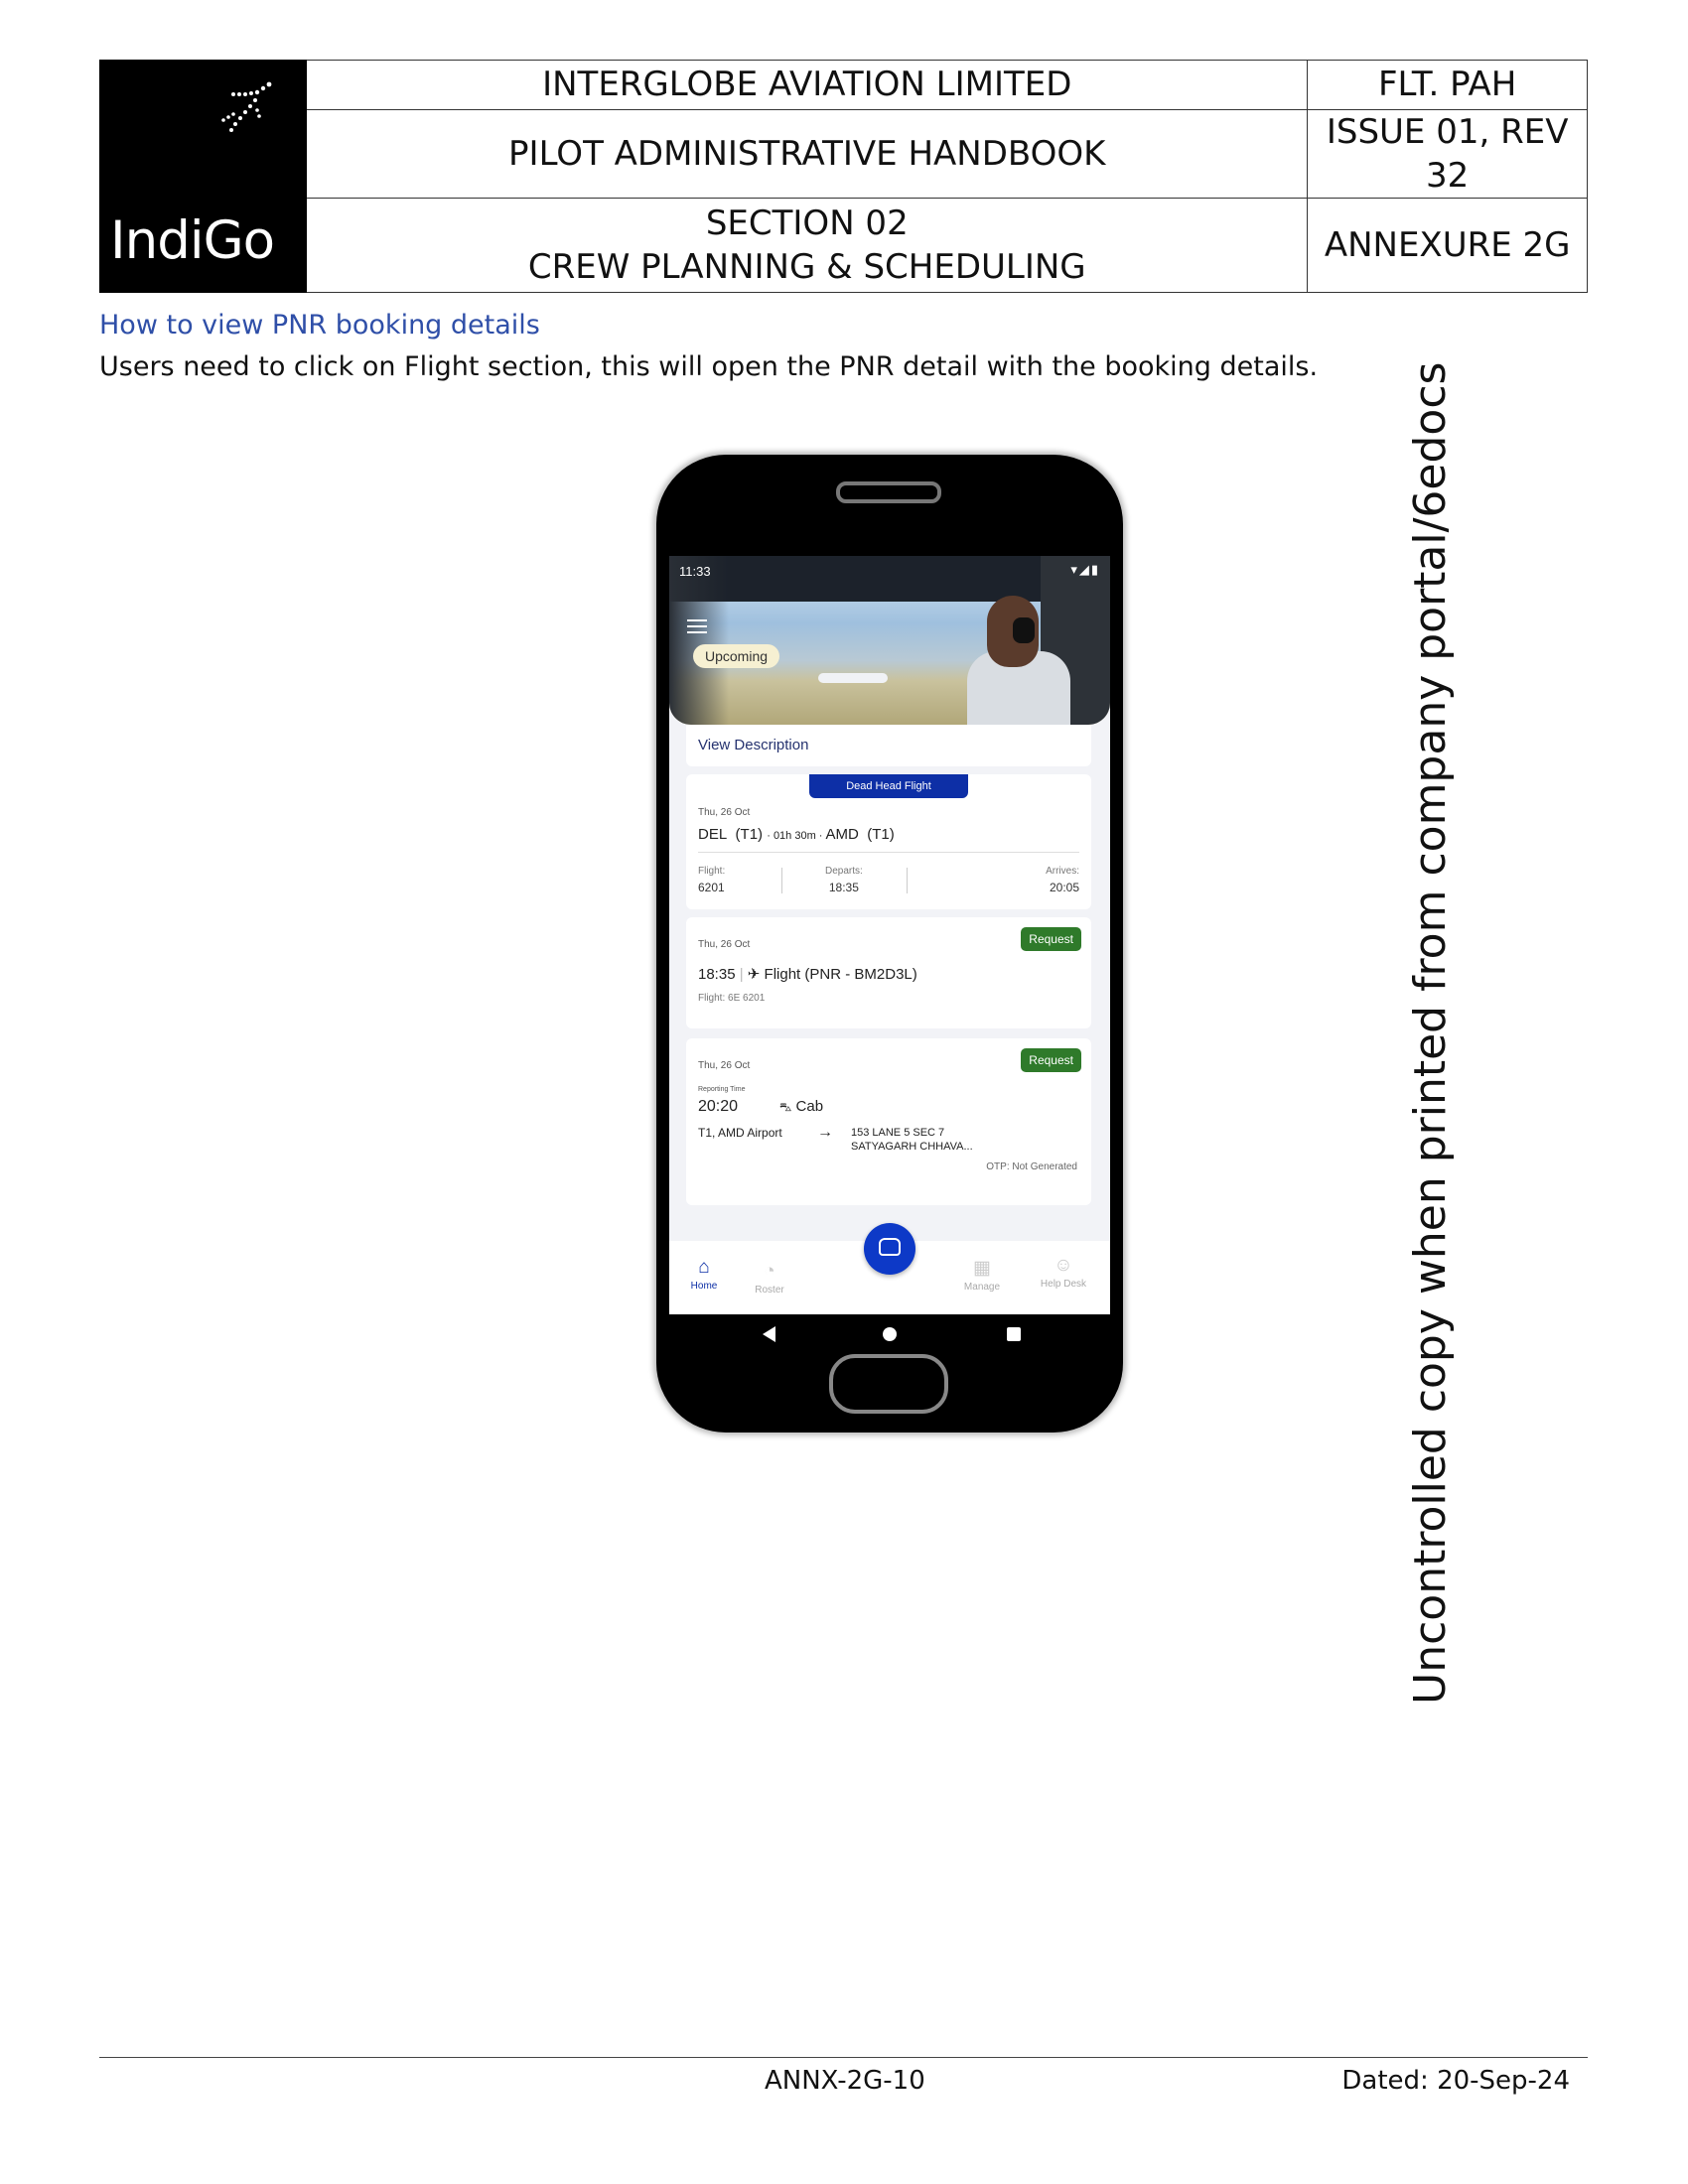 The width and height of the screenshot is (1688, 2184). What do you see at coordinates (740, 1133) in the screenshot?
I see `pickup-location: T1, AMD Airport` at bounding box center [740, 1133].